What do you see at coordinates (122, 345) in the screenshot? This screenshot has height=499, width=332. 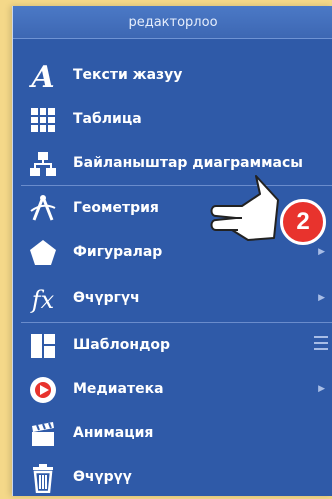 I see `menu-item-label: Шаблондор` at bounding box center [122, 345].